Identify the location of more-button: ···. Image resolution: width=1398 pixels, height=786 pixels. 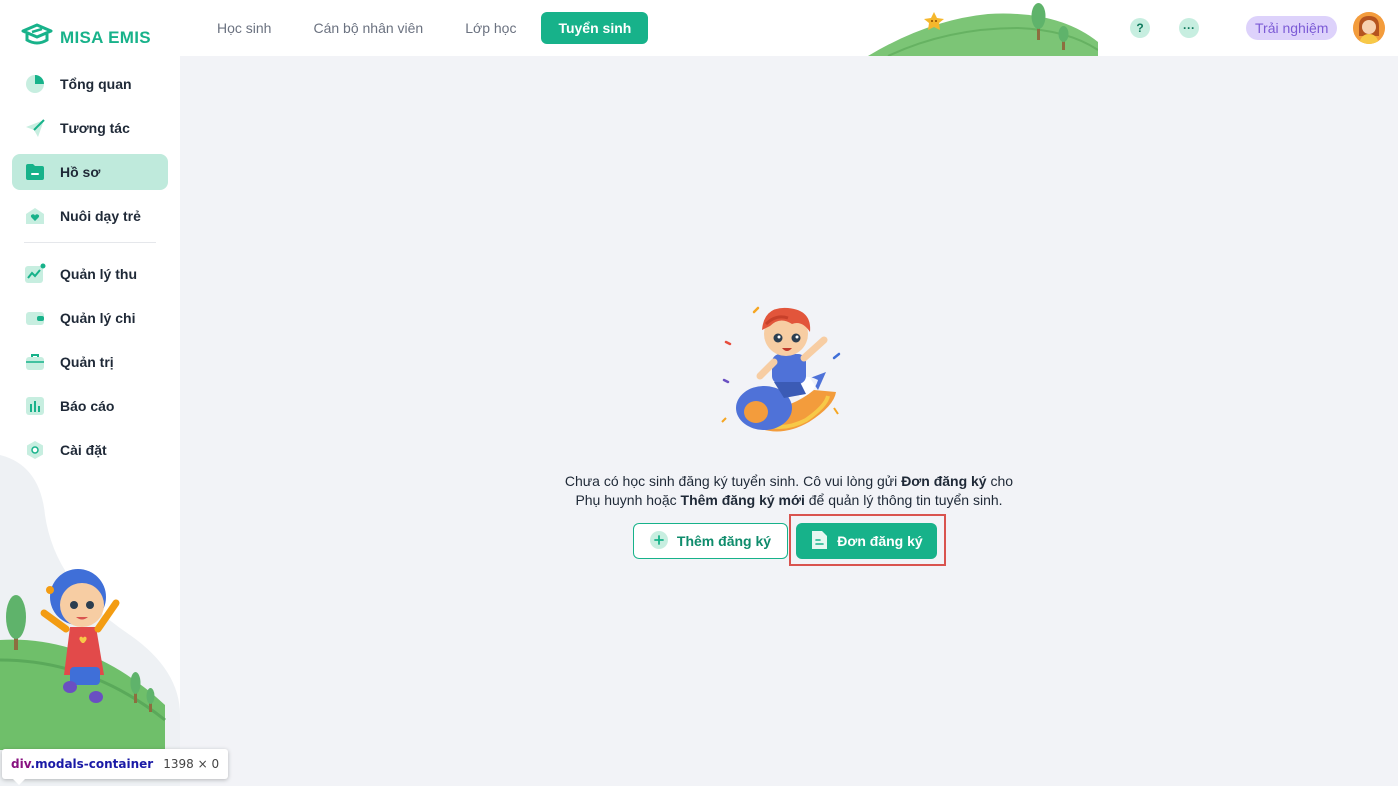
(1189, 28).